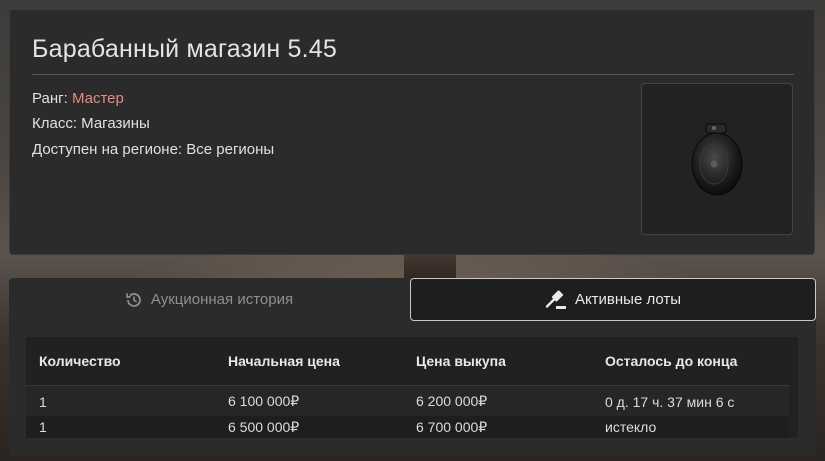  Describe the element at coordinates (184, 49) in the screenshot. I see `item-title: Барабанный магазин 5.45` at that location.